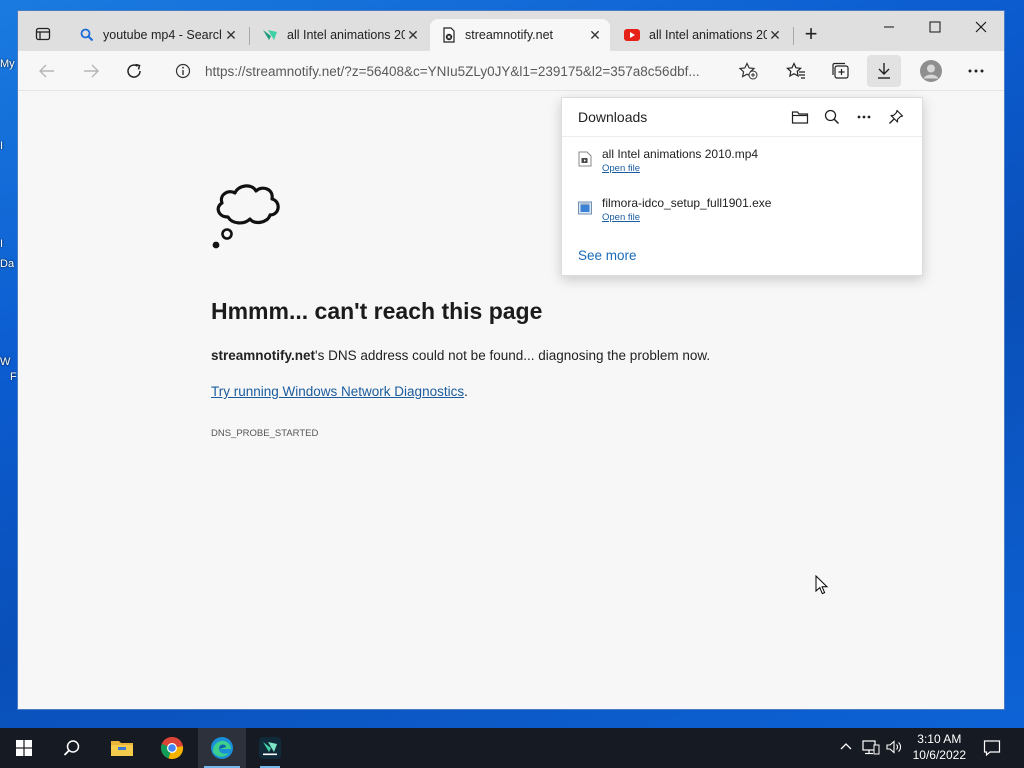  I want to click on video-file-icon, so click(585, 159).